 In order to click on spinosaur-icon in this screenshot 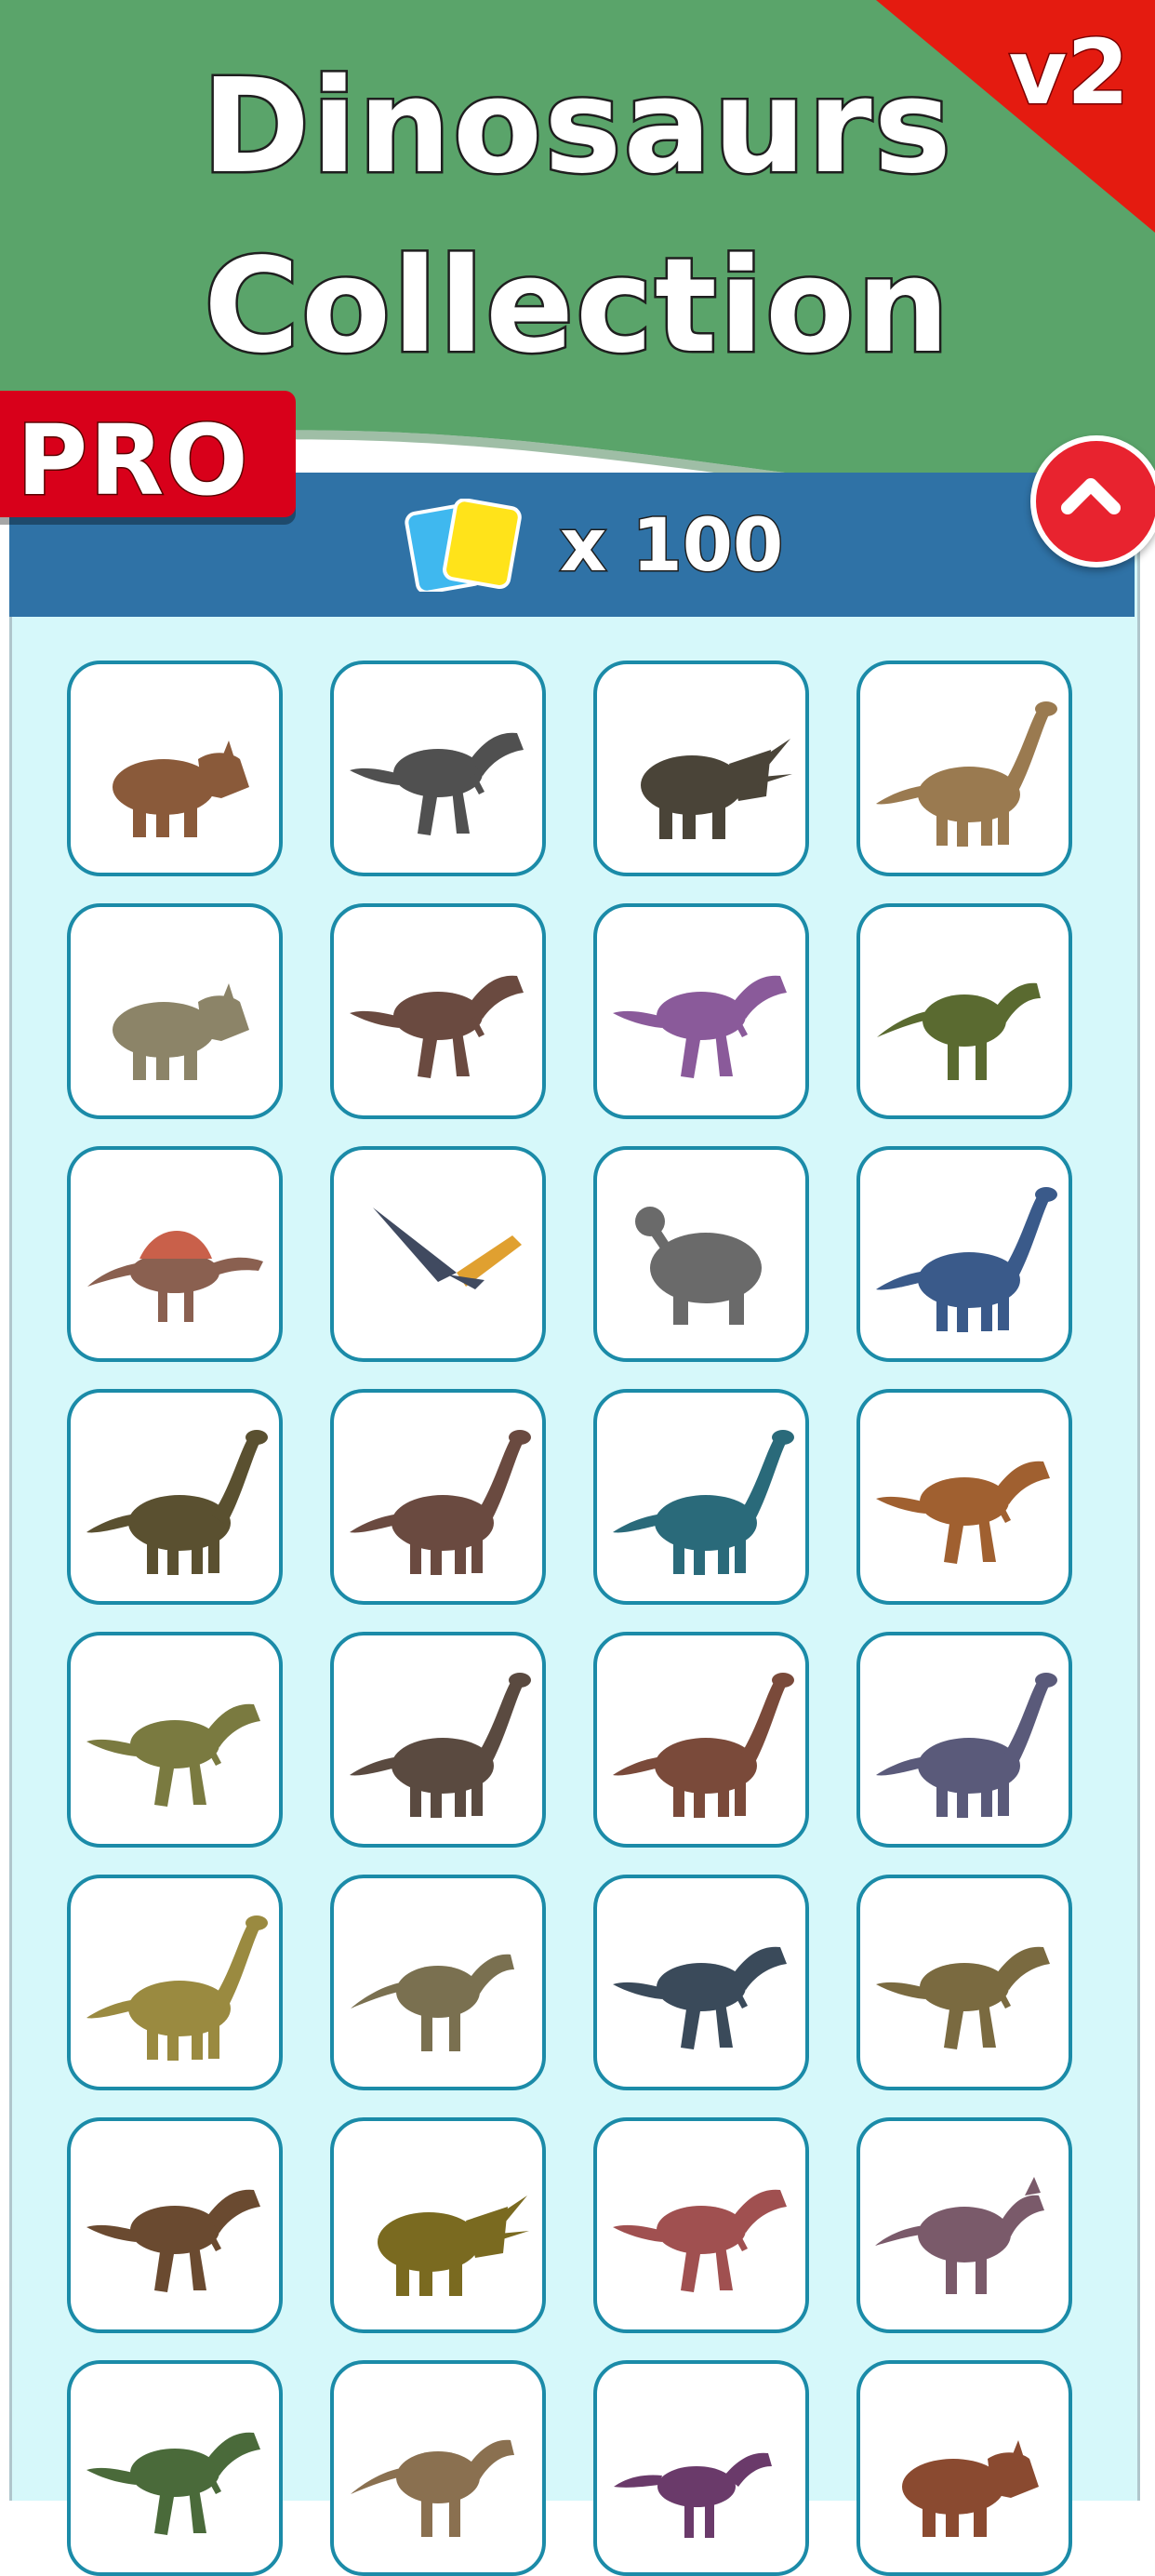, I will do `click(175, 1276)`.